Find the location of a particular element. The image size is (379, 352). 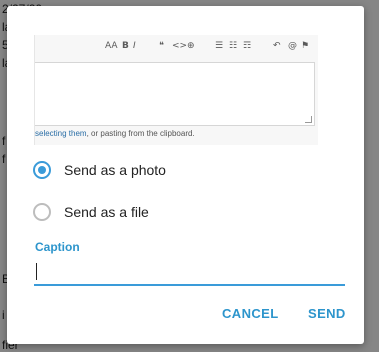

caption-input is located at coordinates (189, 272).